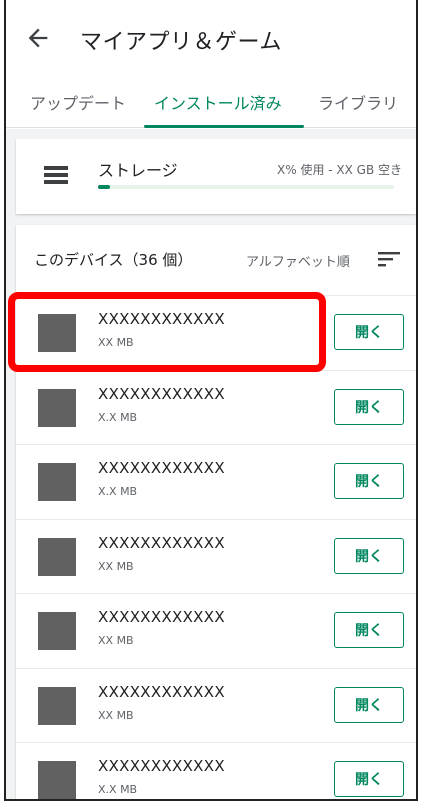 The image size is (422, 801). I want to click on storage-label: ストレージ, so click(138, 170).